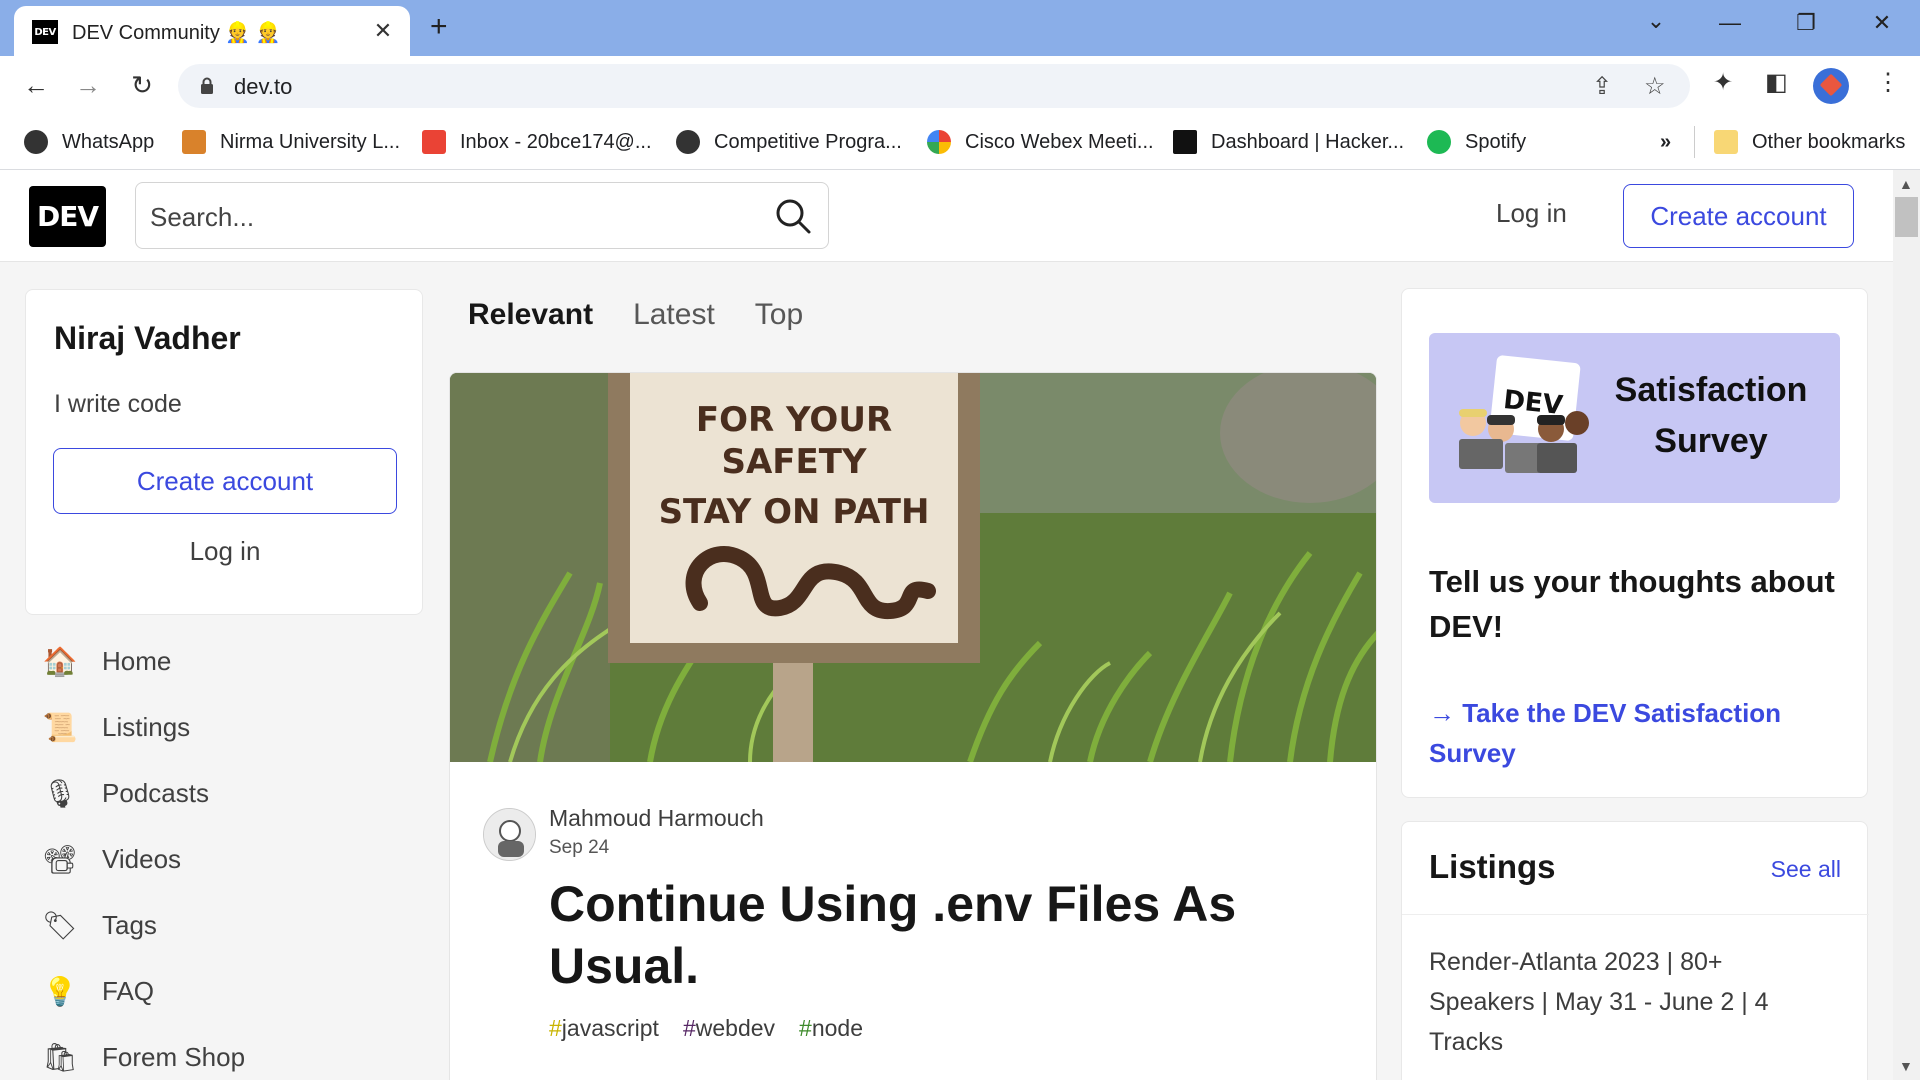 This screenshot has height=1080, width=1920. Describe the element at coordinates (434, 142) in the screenshot. I see `gmail-icon` at that location.